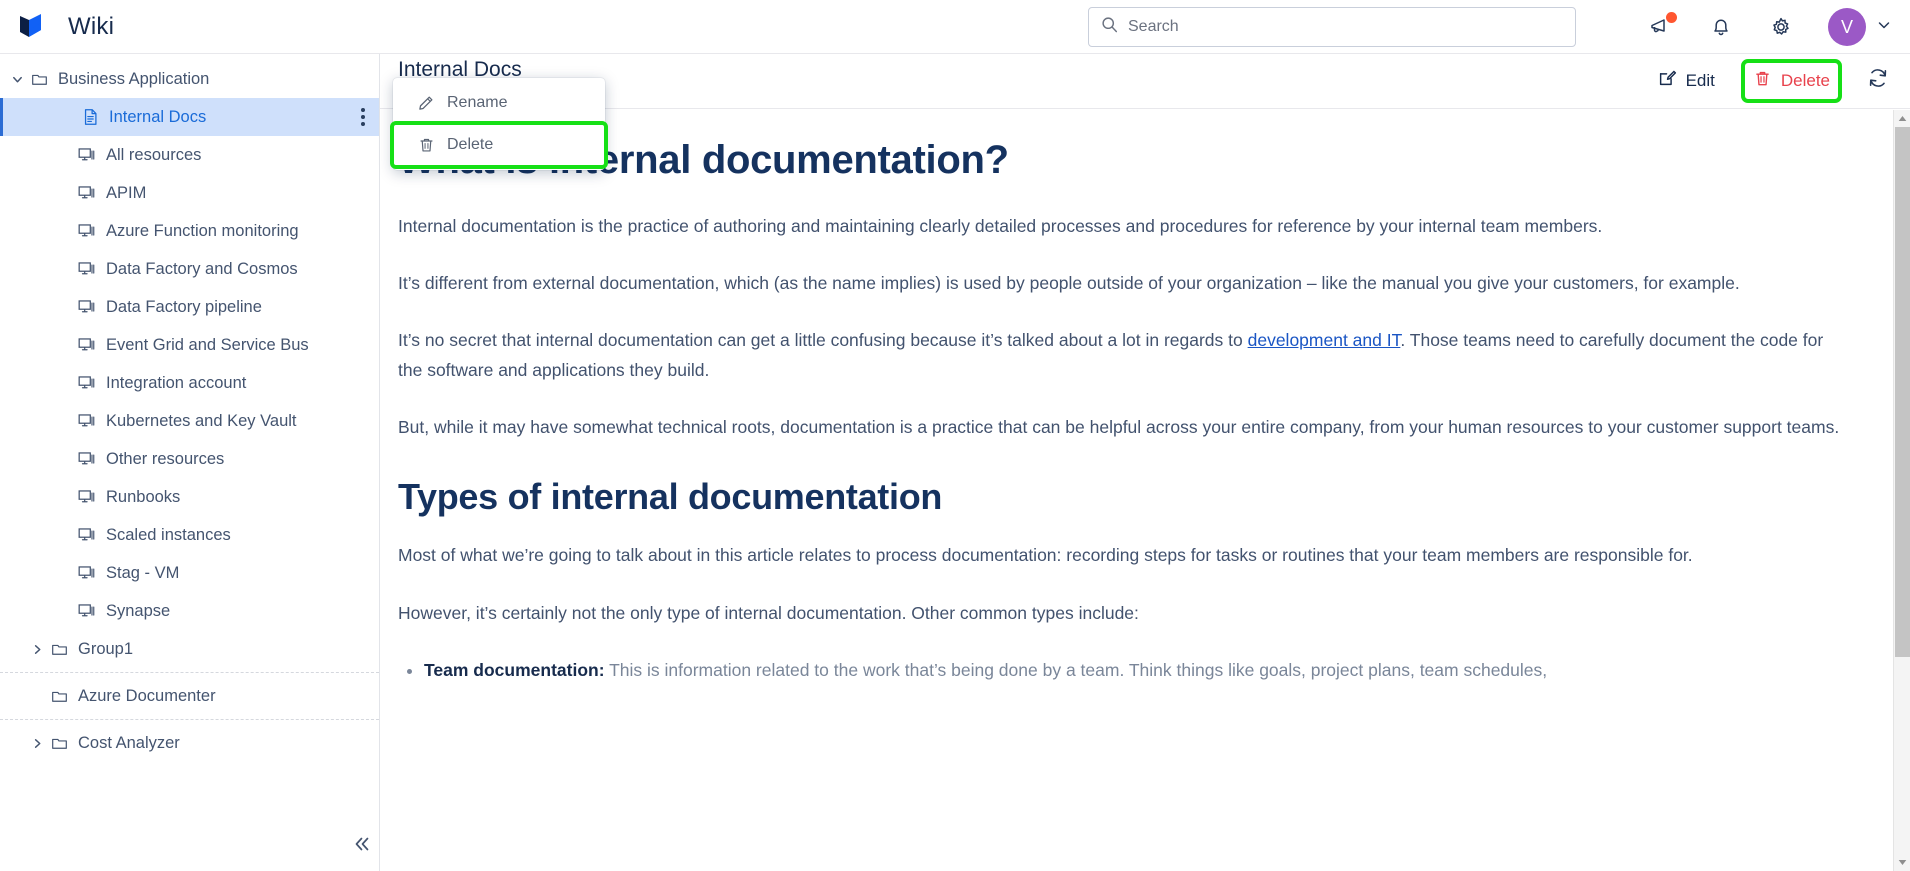  I want to click on notification-badge, so click(1671, 17).